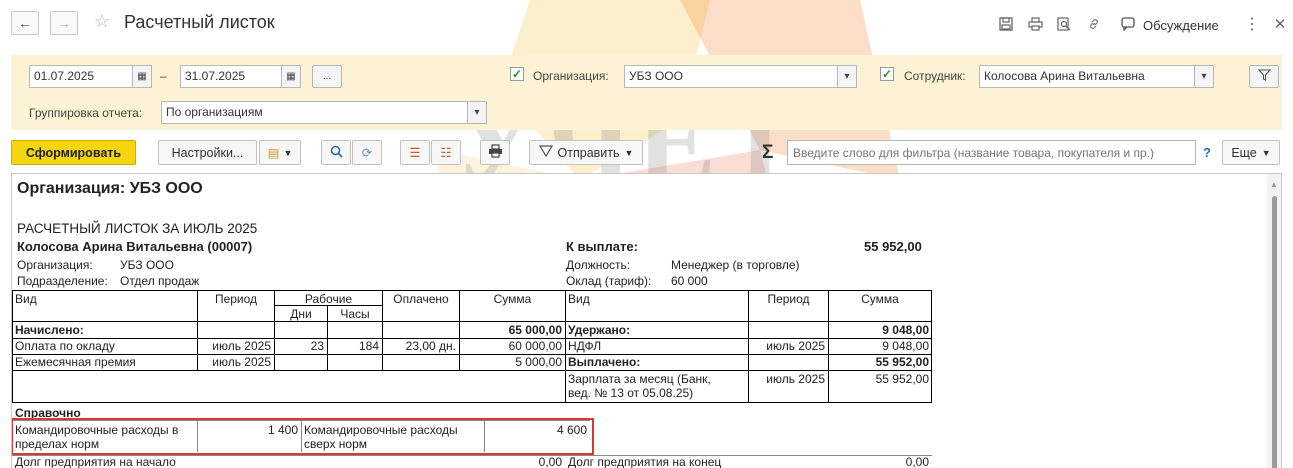 Image resolution: width=1293 pixels, height=468 pixels. I want to click on calendar-icon: ▦, so click(142, 76).